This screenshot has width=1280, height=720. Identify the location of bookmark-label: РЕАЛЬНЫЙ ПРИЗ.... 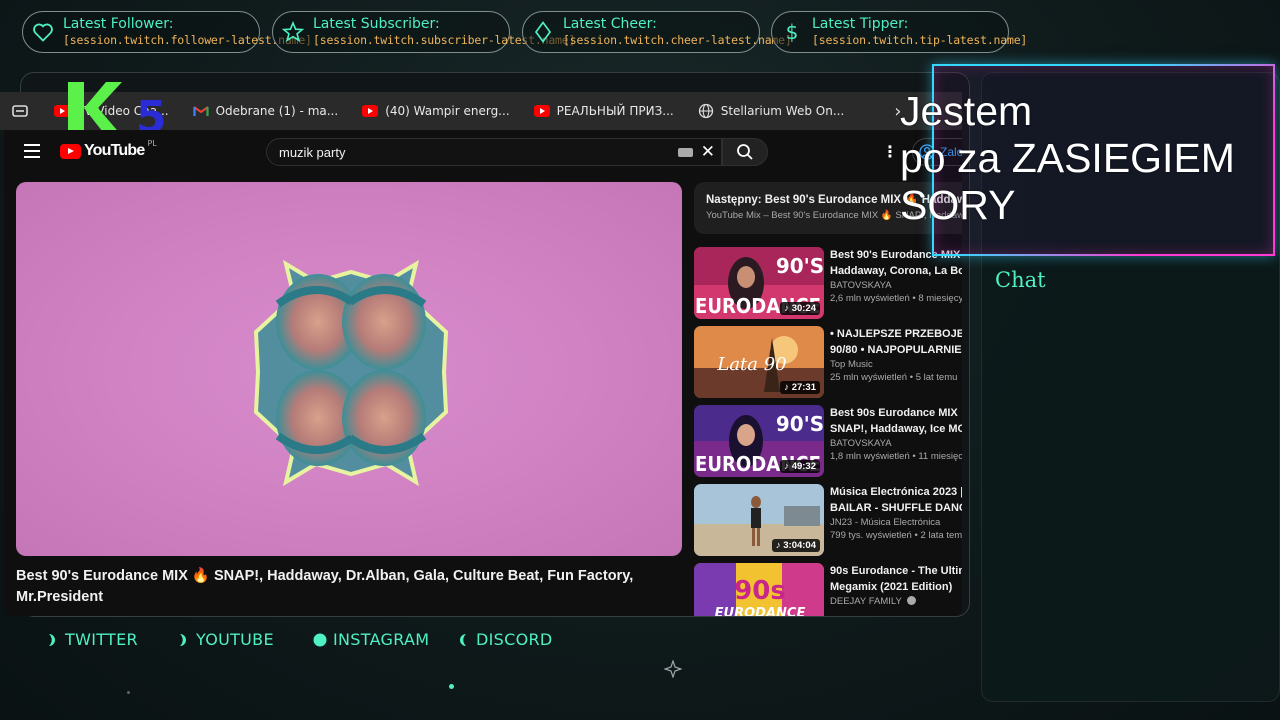
(615, 111).